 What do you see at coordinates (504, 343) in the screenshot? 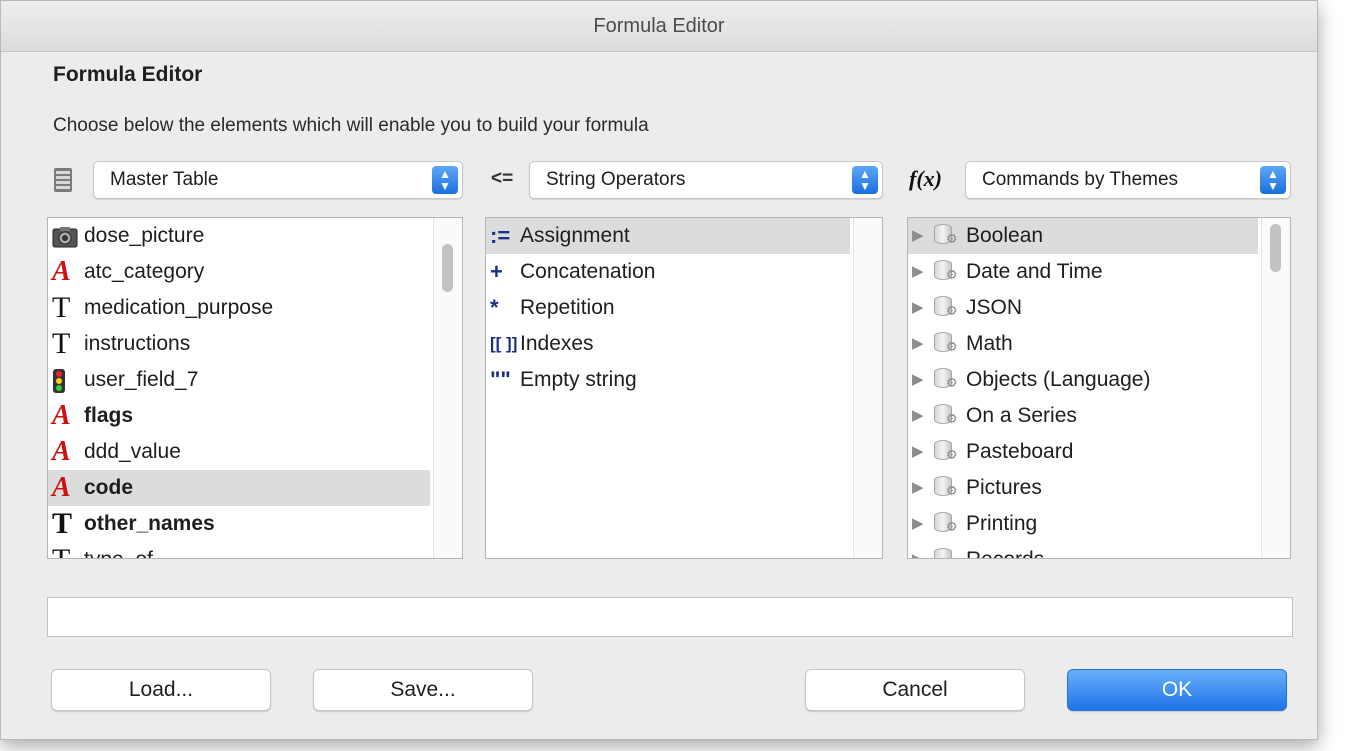
I see `brackets-icon: [[ ]]` at bounding box center [504, 343].